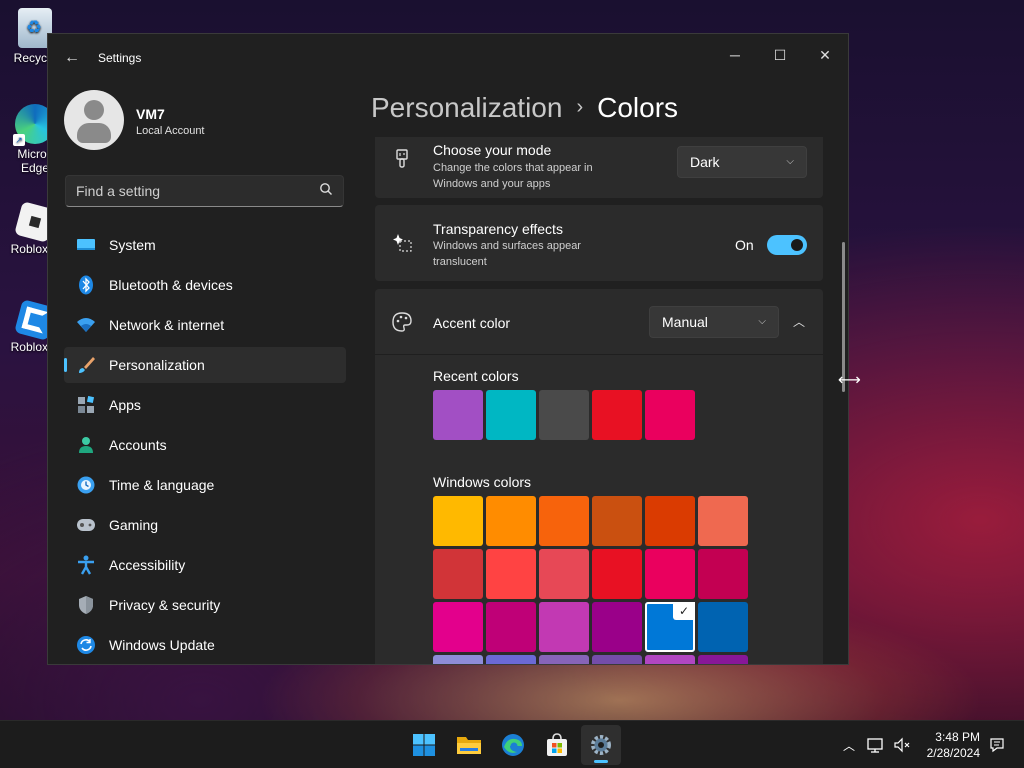 This screenshot has height=768, width=1024. I want to click on edge-button, so click(513, 745).